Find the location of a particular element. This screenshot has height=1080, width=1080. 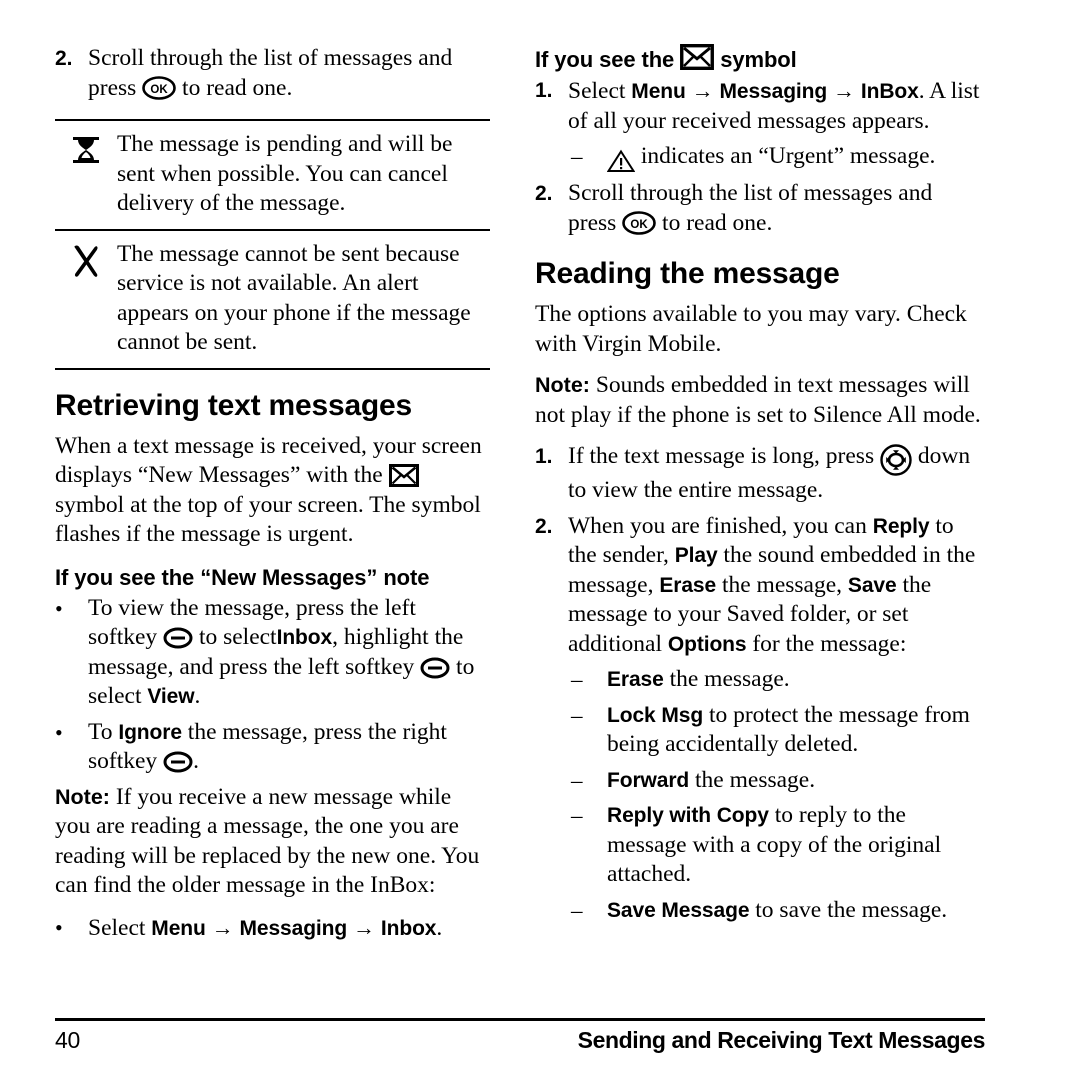

svg-text: OK is located at coordinates (640, 225).